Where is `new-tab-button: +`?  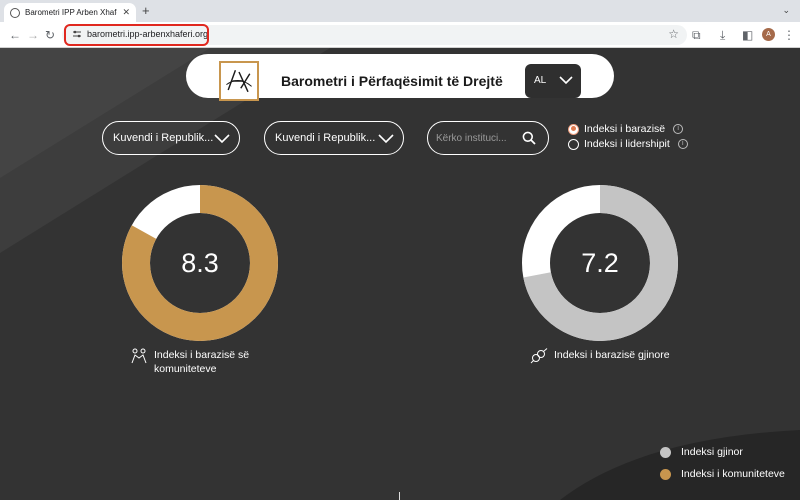
new-tab-button: + is located at coordinates (146, 11).